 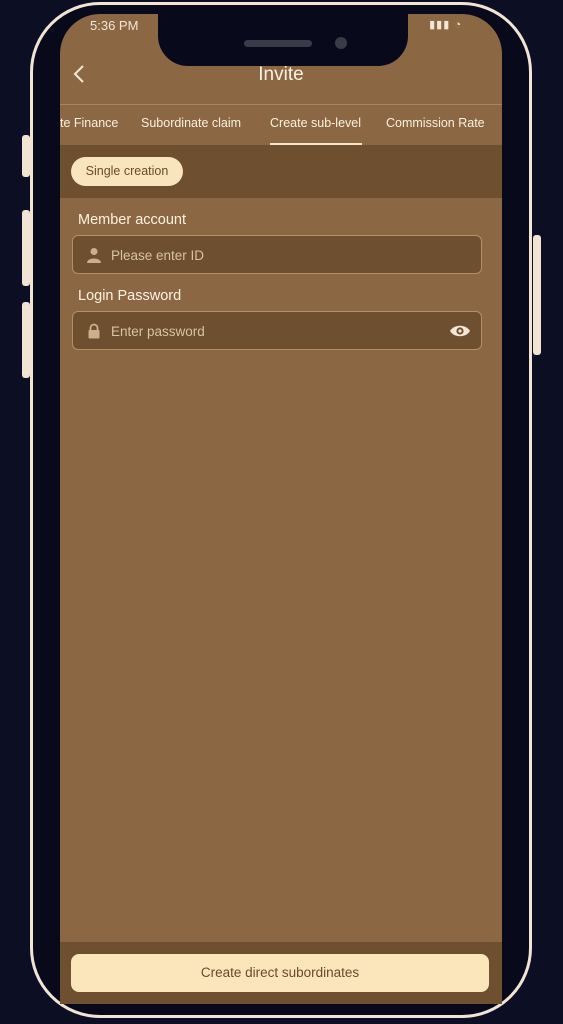 I want to click on member-account-field, so click(x=277, y=255).